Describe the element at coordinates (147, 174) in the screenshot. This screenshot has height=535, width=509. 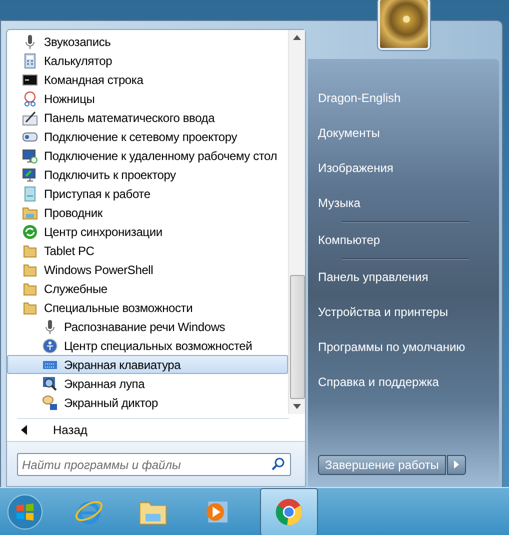
I see `program-item: Подключить к проектору` at that location.